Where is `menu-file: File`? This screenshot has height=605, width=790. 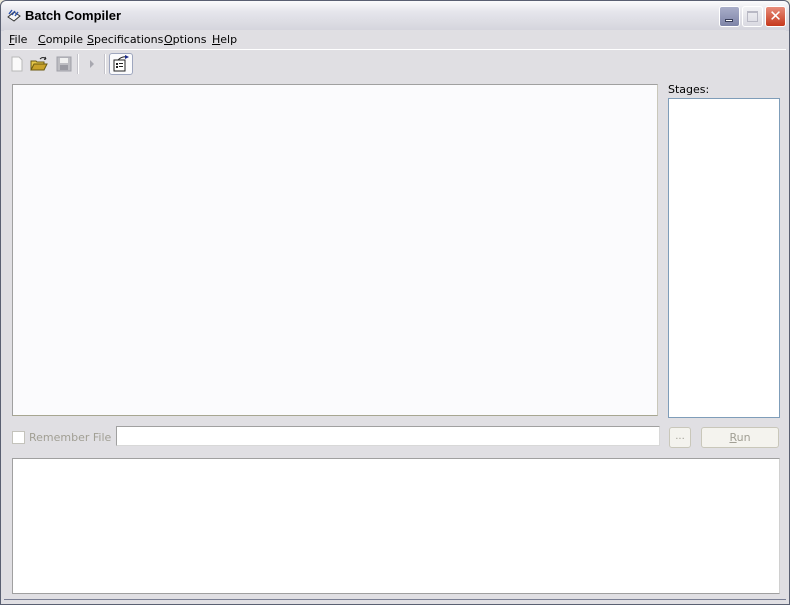 menu-file: File is located at coordinates (18, 39).